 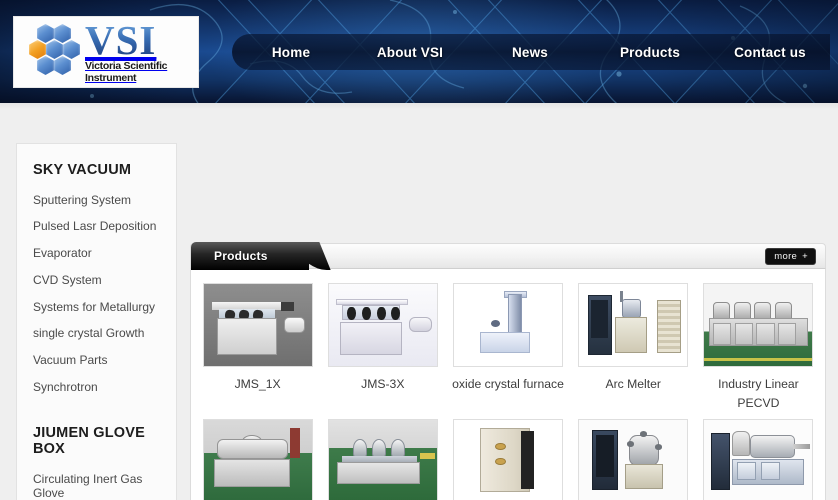 I want to click on sidebar-item-single-crystal-growth: single crystal Growth, so click(x=96, y=334).